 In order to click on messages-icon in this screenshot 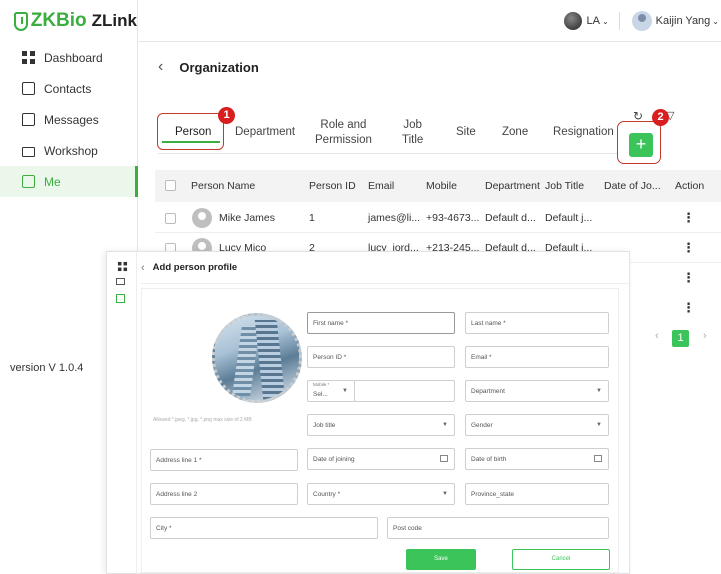, I will do `click(28, 119)`.